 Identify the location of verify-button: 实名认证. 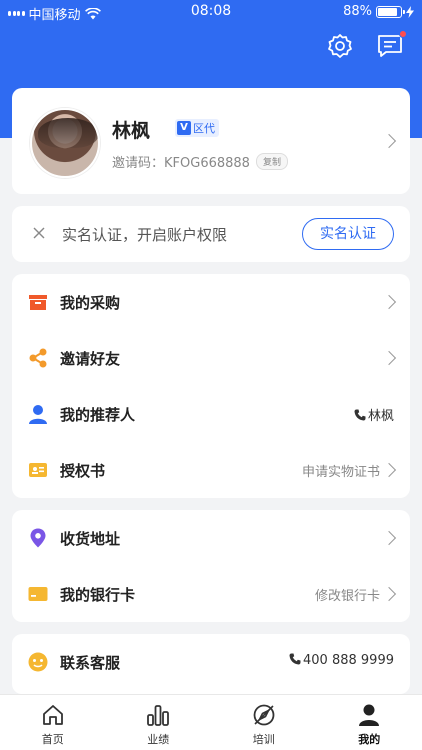
(348, 234).